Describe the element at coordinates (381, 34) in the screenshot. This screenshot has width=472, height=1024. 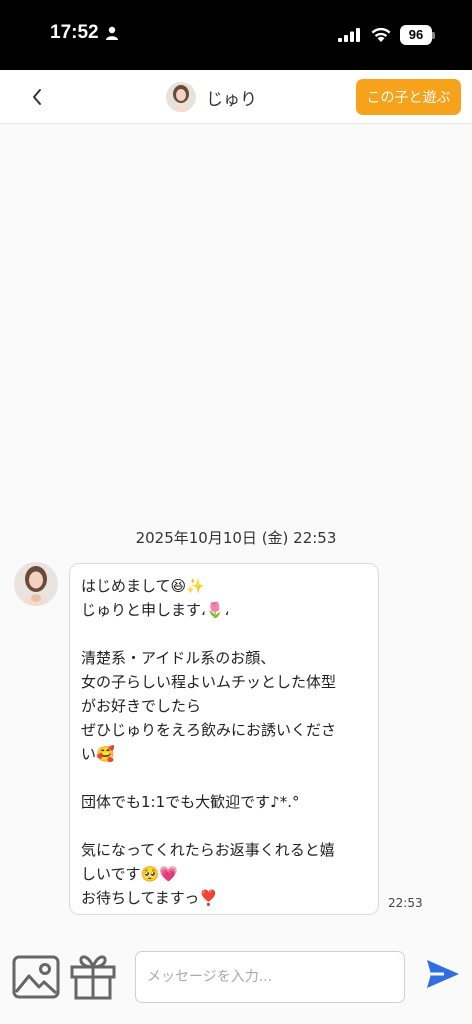
I see `wifi-icon` at that location.